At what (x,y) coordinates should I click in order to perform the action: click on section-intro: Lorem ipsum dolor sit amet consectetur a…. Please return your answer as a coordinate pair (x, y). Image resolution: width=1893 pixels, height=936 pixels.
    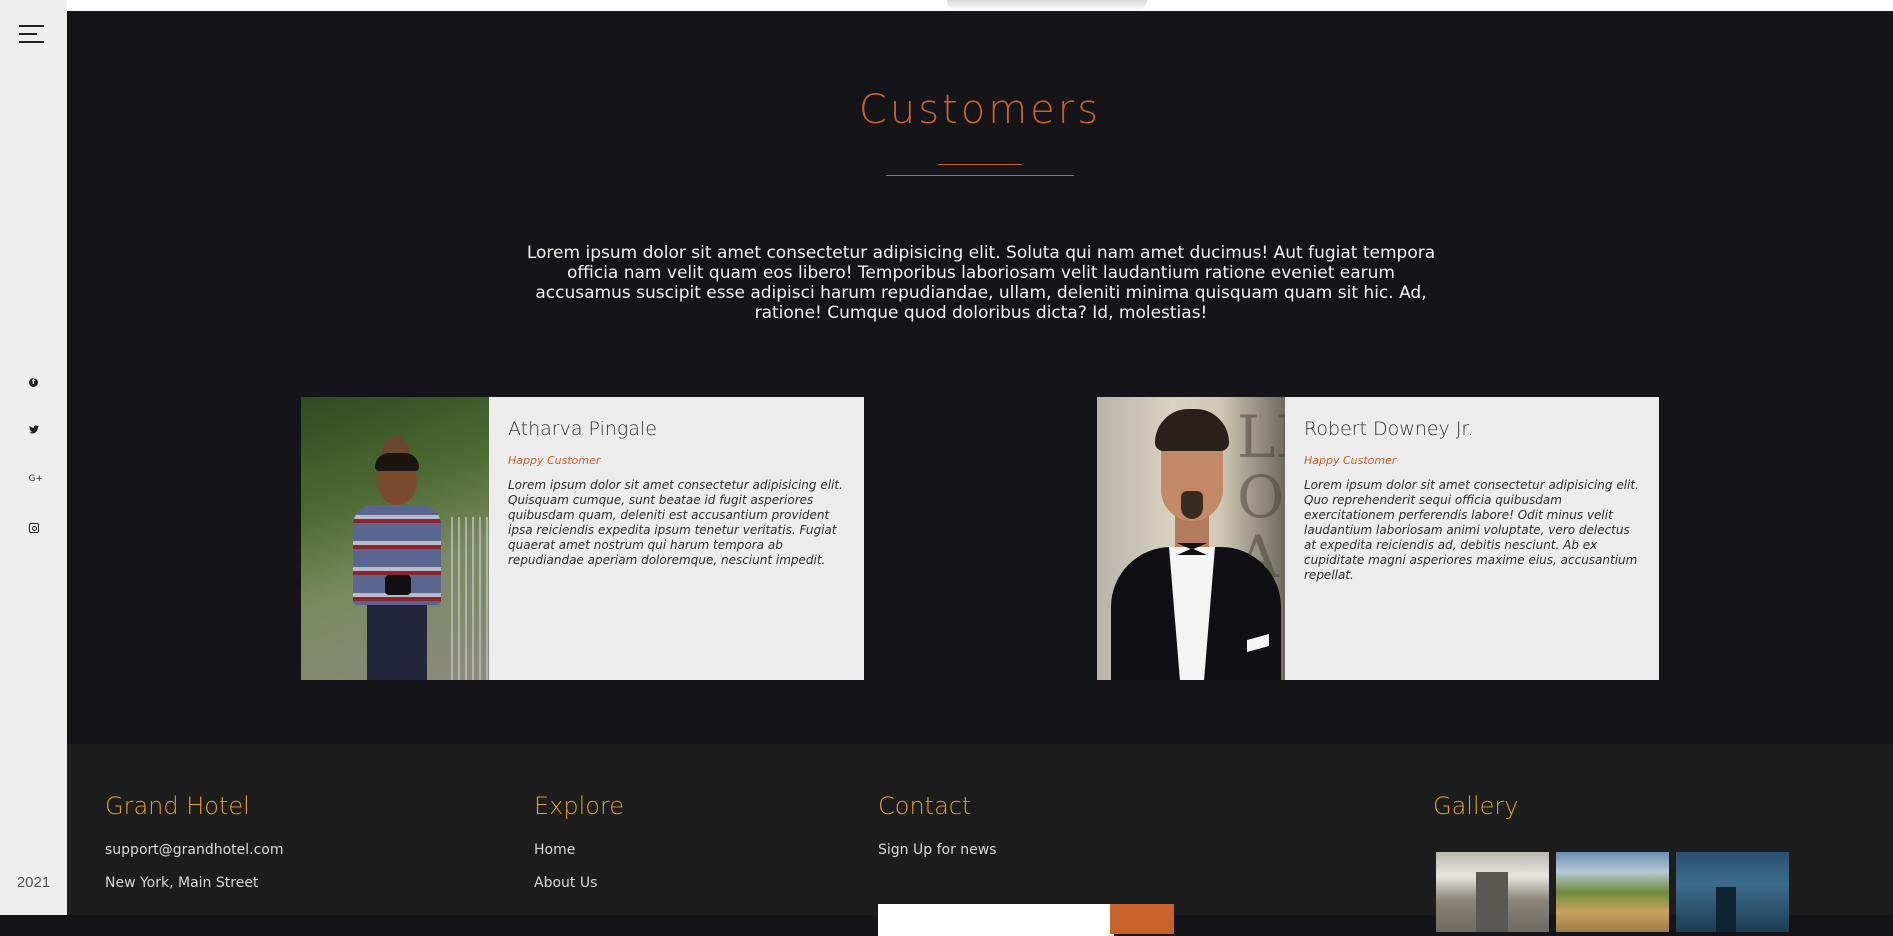
    Looking at the image, I should click on (981, 283).